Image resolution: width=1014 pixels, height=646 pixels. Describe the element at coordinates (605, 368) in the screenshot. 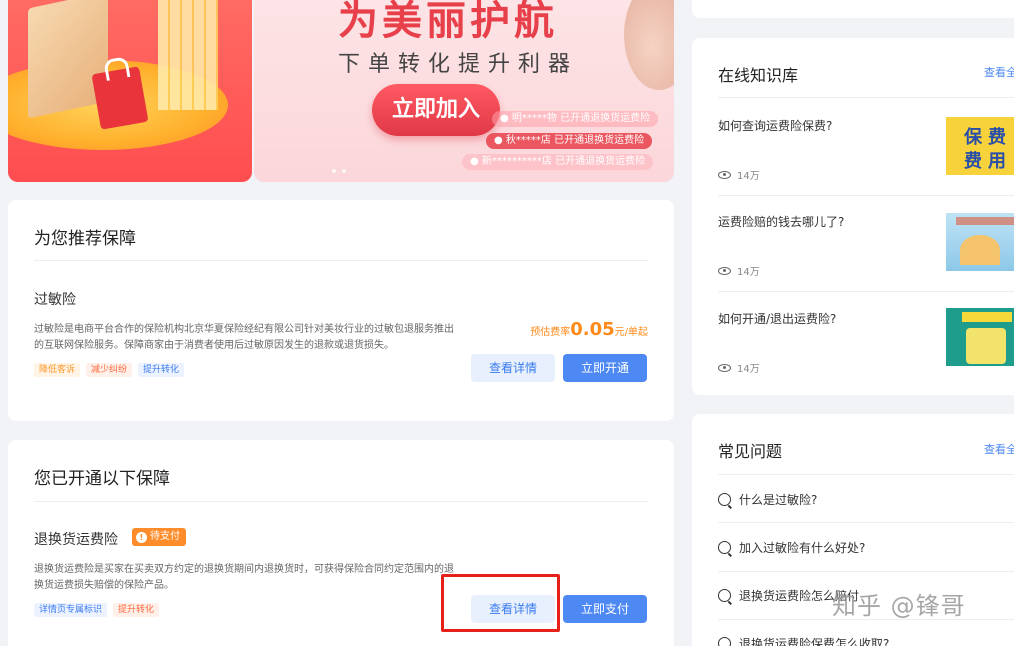

I see `activate-now-button: 立即开通` at that location.